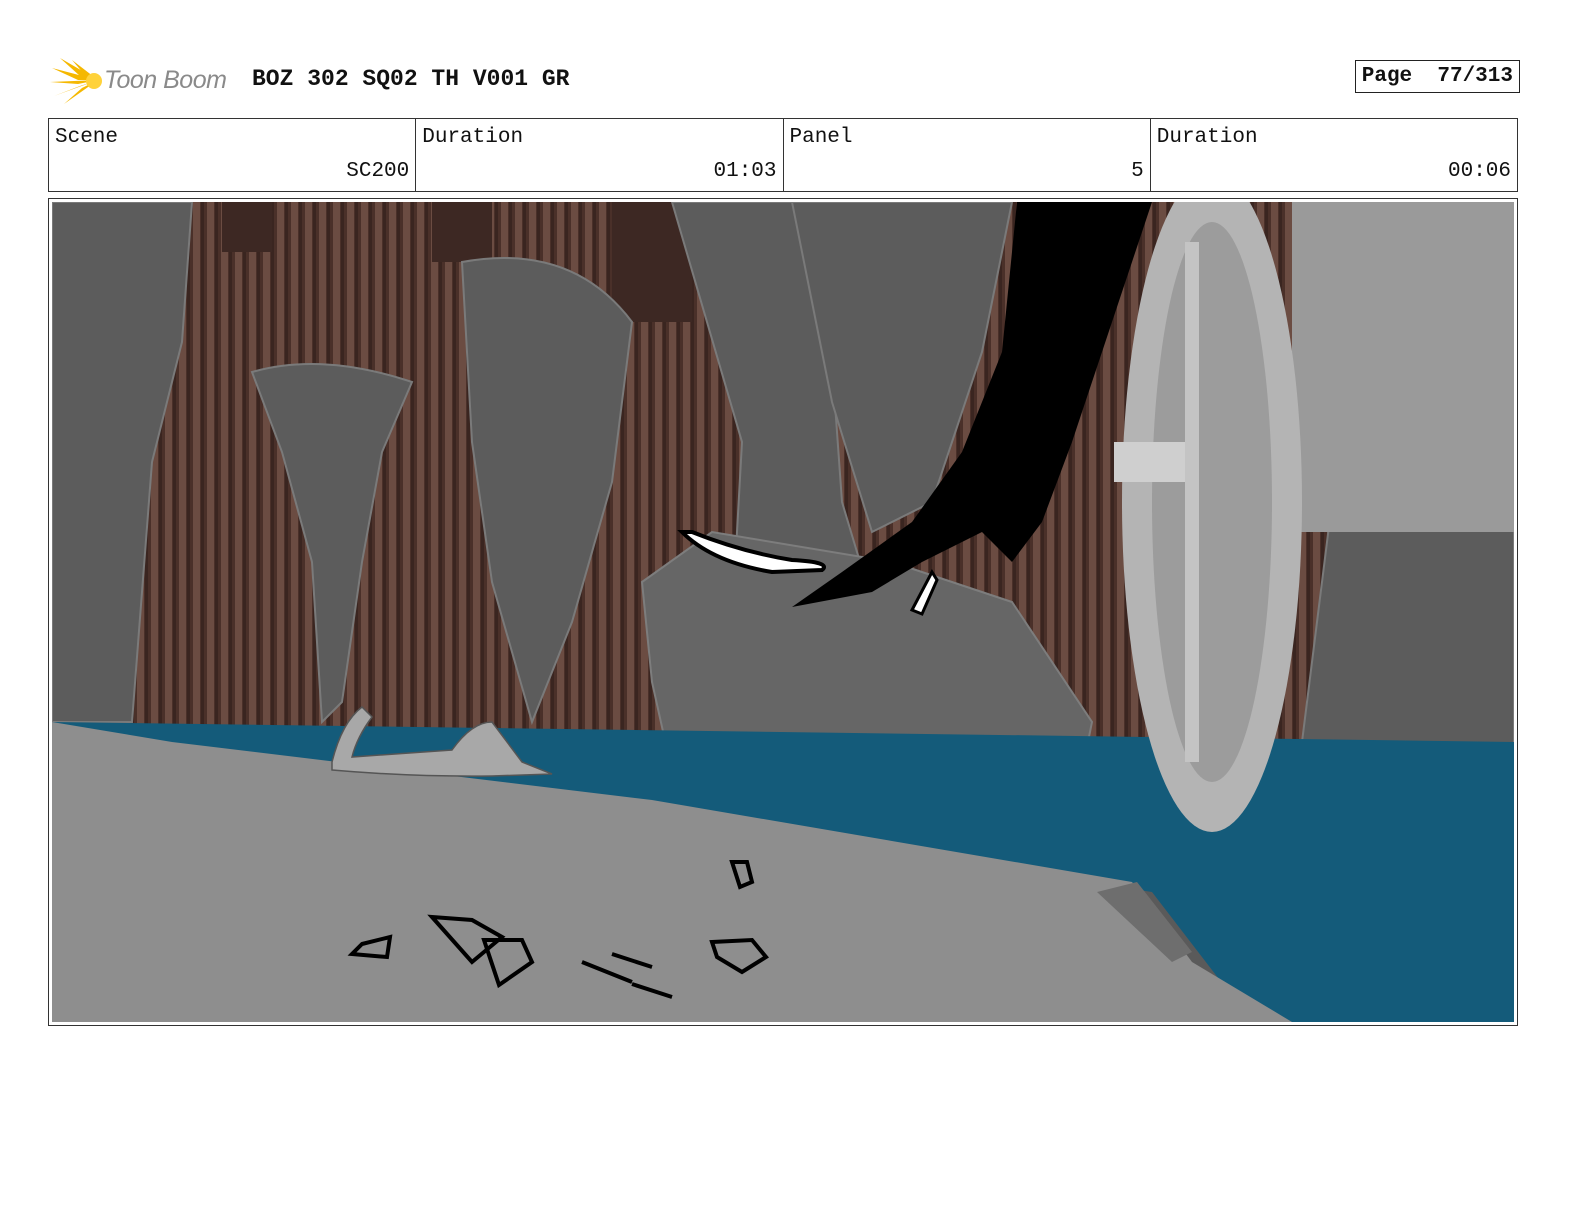  I want to click on toon-boom-logo: Toon Boom, so click(145, 81).